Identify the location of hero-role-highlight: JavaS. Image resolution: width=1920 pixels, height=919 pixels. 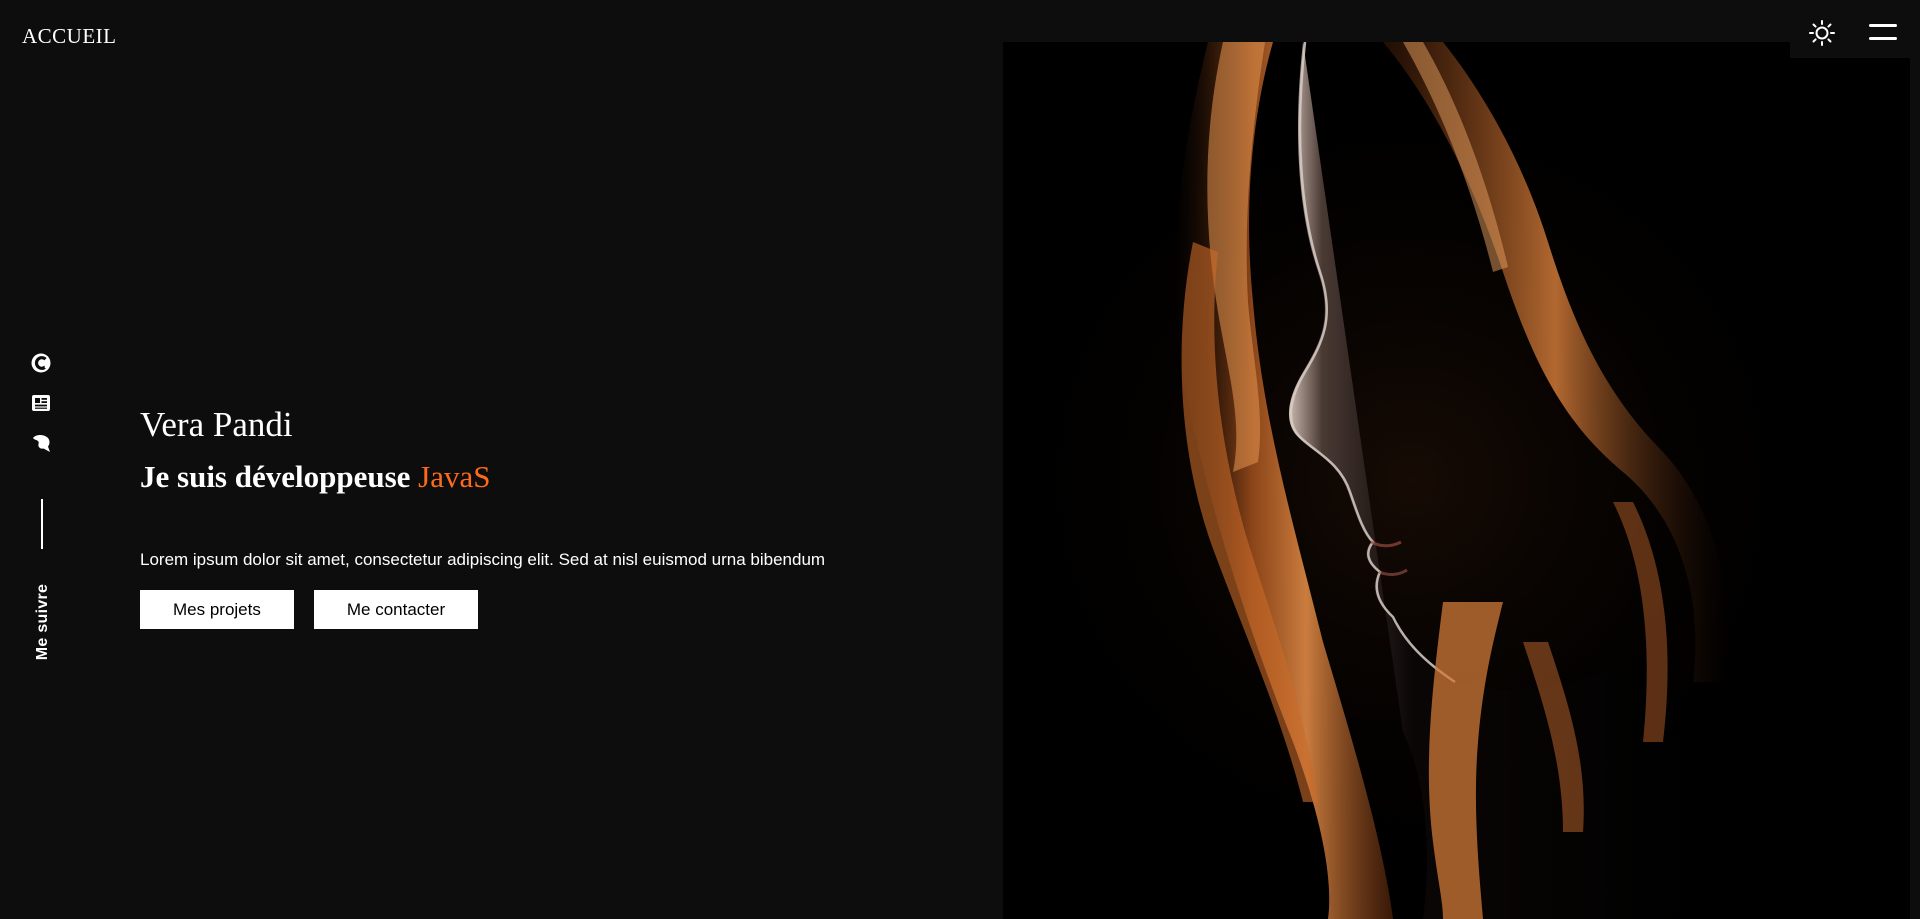
(454, 476).